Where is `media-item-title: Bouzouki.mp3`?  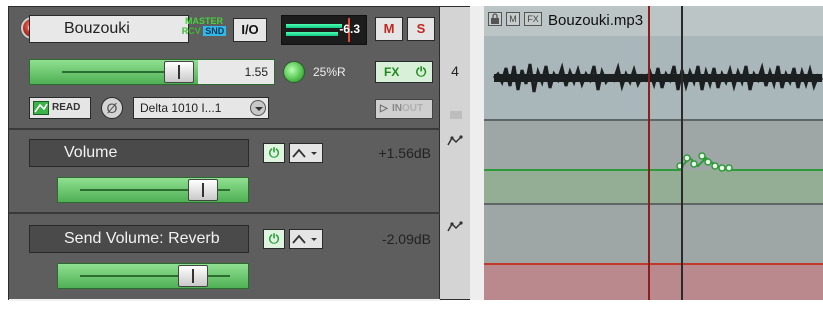
media-item-title: Bouzouki.mp3 is located at coordinates (596, 20).